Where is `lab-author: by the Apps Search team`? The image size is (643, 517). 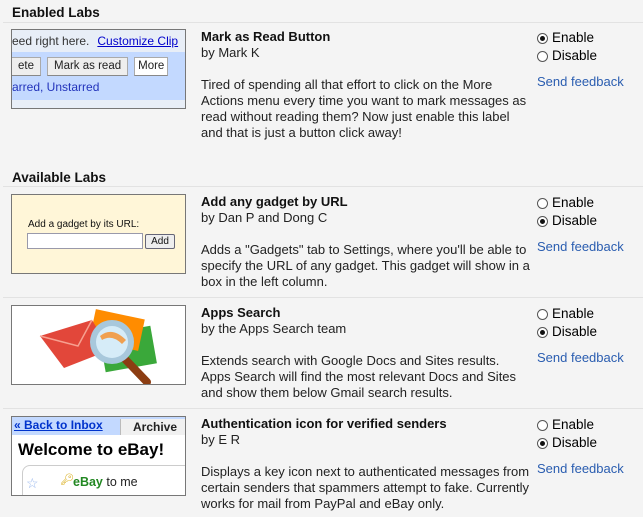 lab-author: by the Apps Search team is located at coordinates (274, 328).